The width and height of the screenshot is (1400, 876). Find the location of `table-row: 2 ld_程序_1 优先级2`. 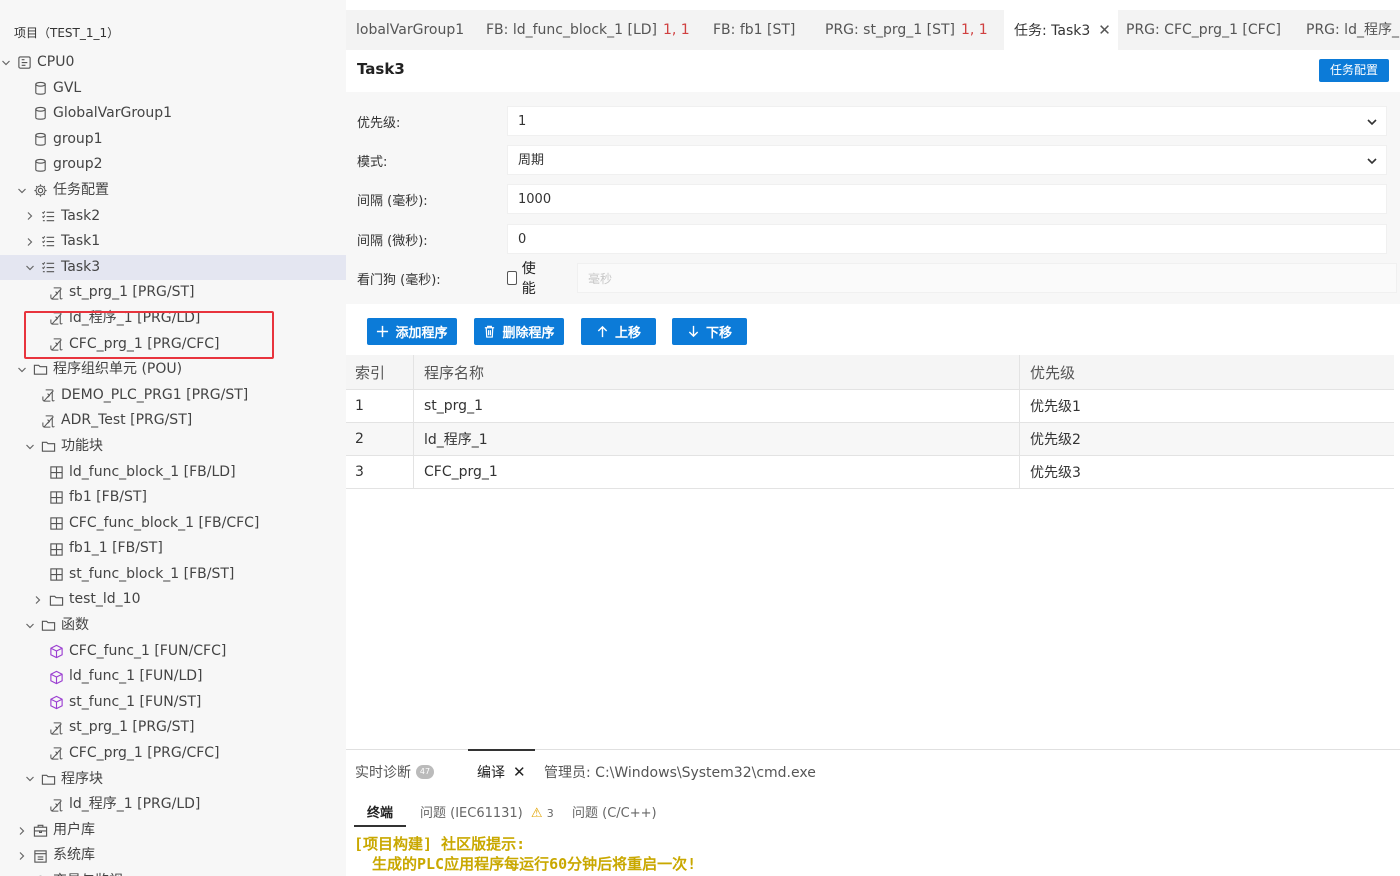

table-row: 2 ld_程序_1 优先级2 is located at coordinates (870, 439).